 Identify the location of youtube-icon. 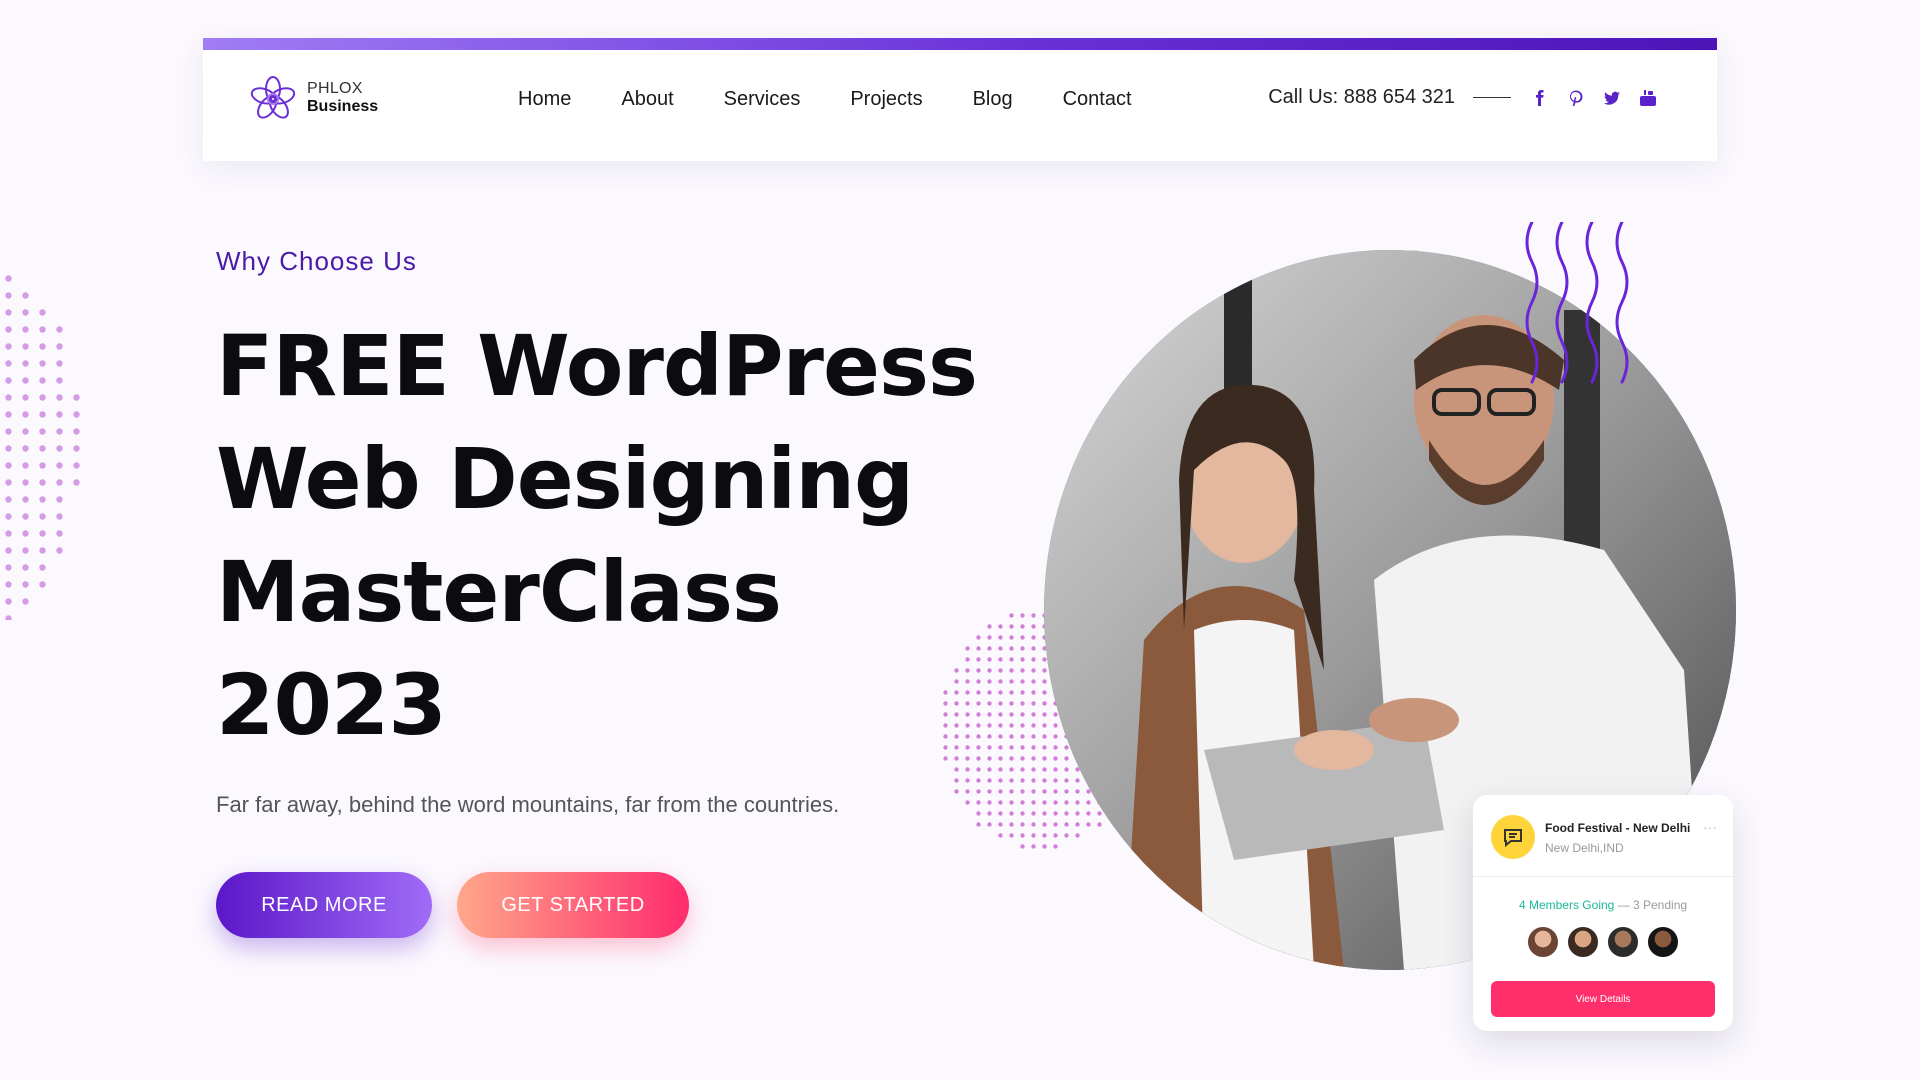
(1648, 98).